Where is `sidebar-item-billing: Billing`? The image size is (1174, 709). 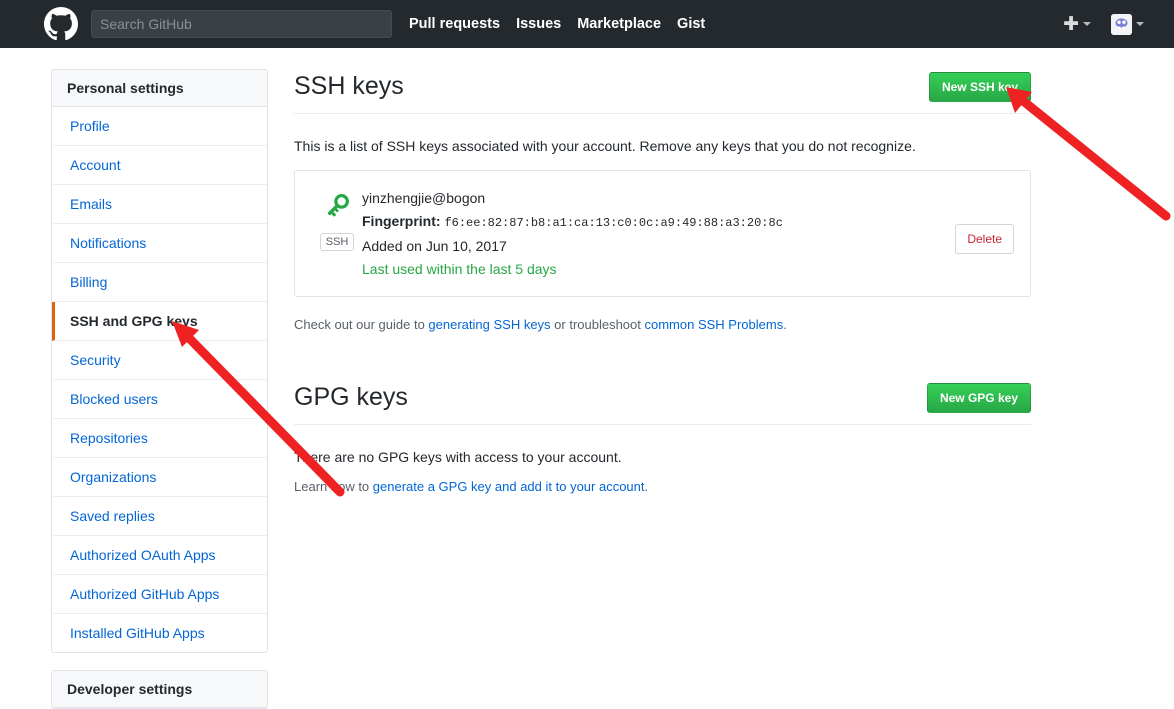
sidebar-item-billing: Billing is located at coordinates (159, 282).